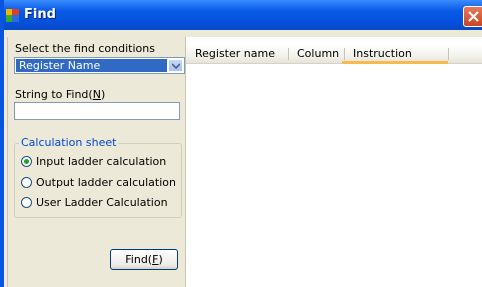 The image size is (482, 287). What do you see at coordinates (448, 54) in the screenshot?
I see `column-divider` at bounding box center [448, 54].